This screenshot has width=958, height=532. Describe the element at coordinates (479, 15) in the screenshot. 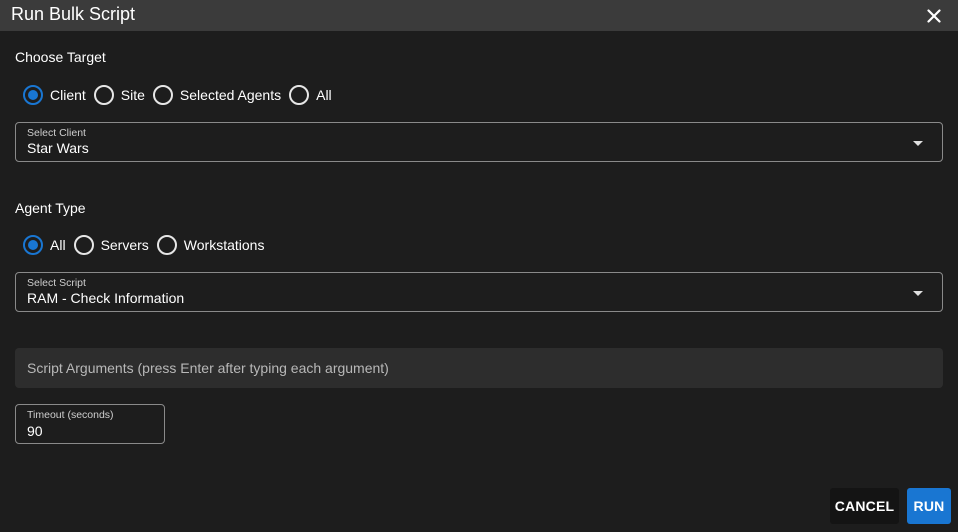

I see `dialog-titlebar: Run Bulk Script` at that location.